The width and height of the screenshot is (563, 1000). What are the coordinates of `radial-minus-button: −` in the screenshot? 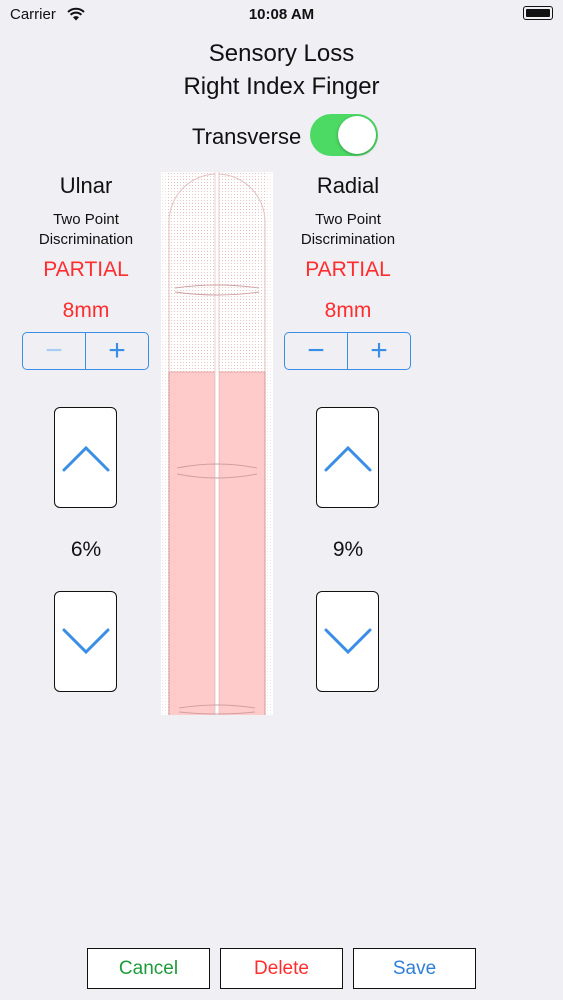 It's located at (316, 351).